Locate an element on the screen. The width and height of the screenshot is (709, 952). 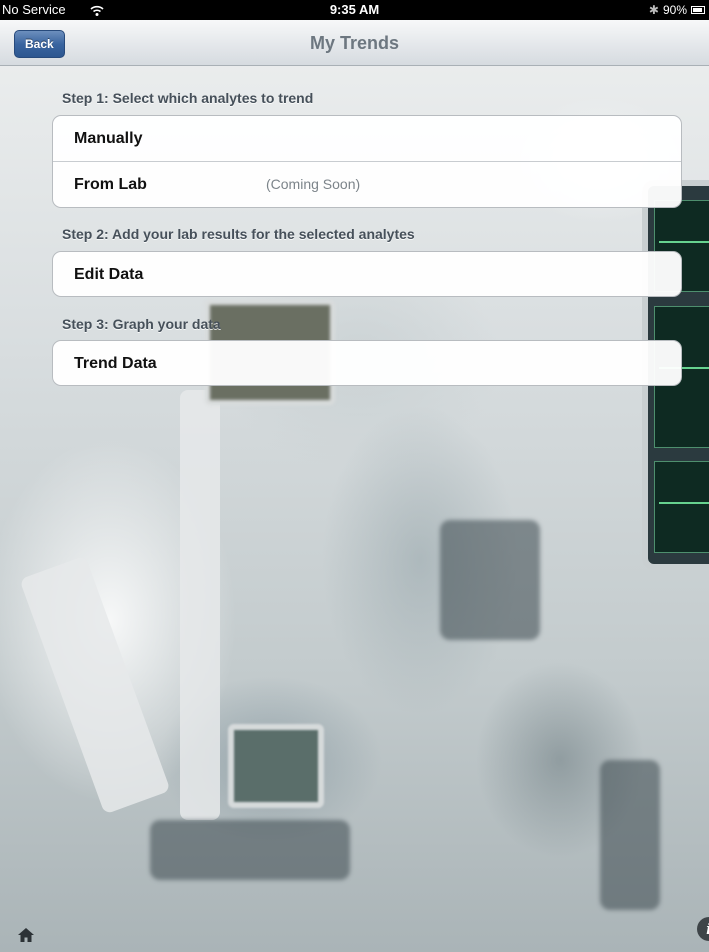
row-label: Manually is located at coordinates (108, 138).